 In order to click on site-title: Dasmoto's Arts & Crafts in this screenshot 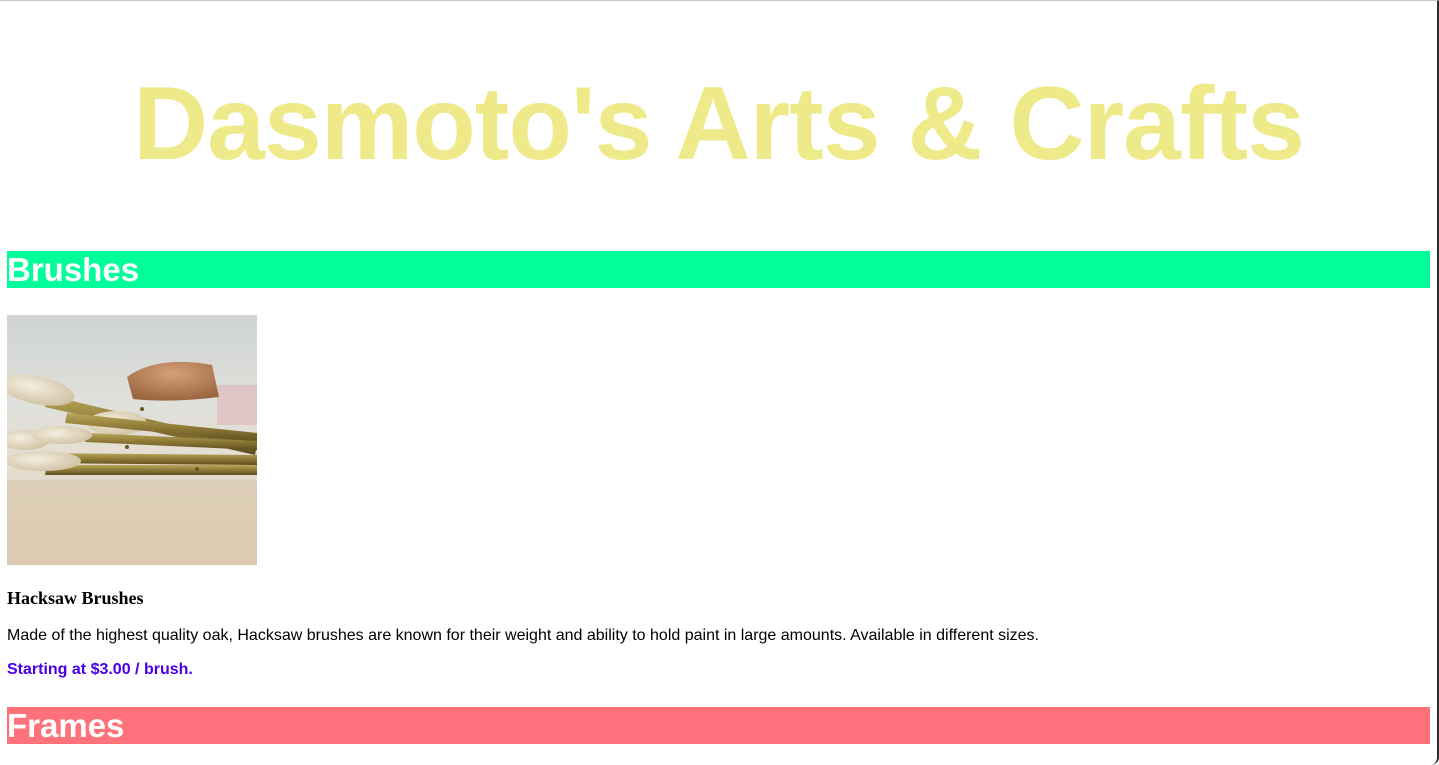, I will do `click(718, 124)`.